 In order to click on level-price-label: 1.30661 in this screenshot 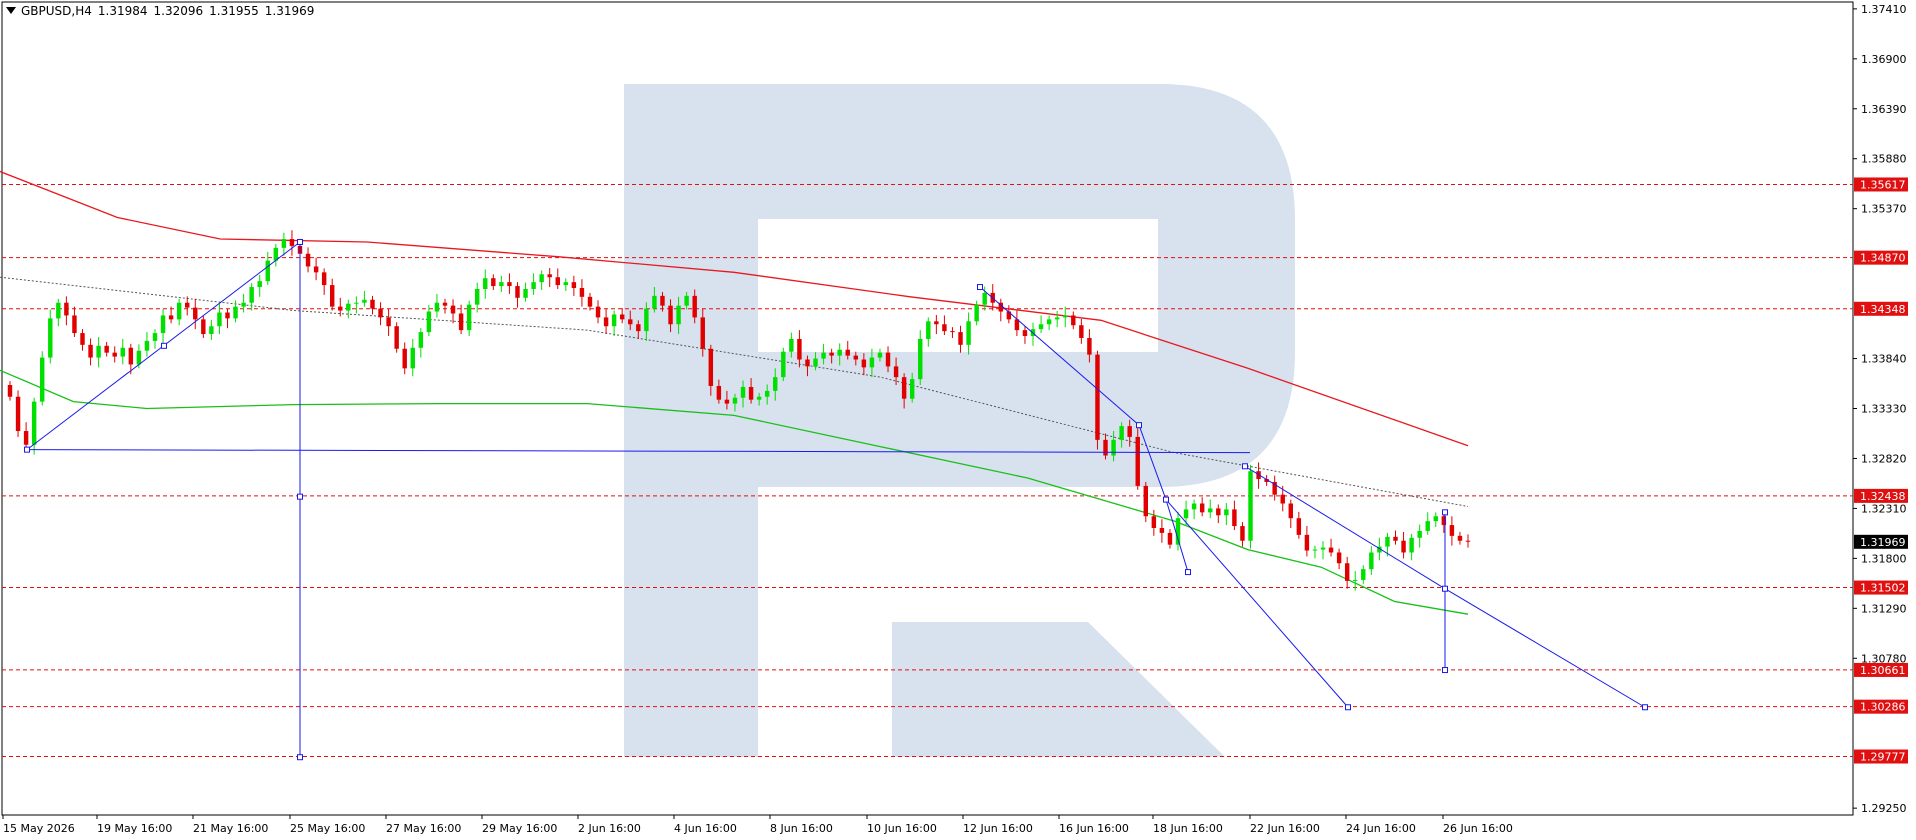, I will do `click(1883, 670)`.